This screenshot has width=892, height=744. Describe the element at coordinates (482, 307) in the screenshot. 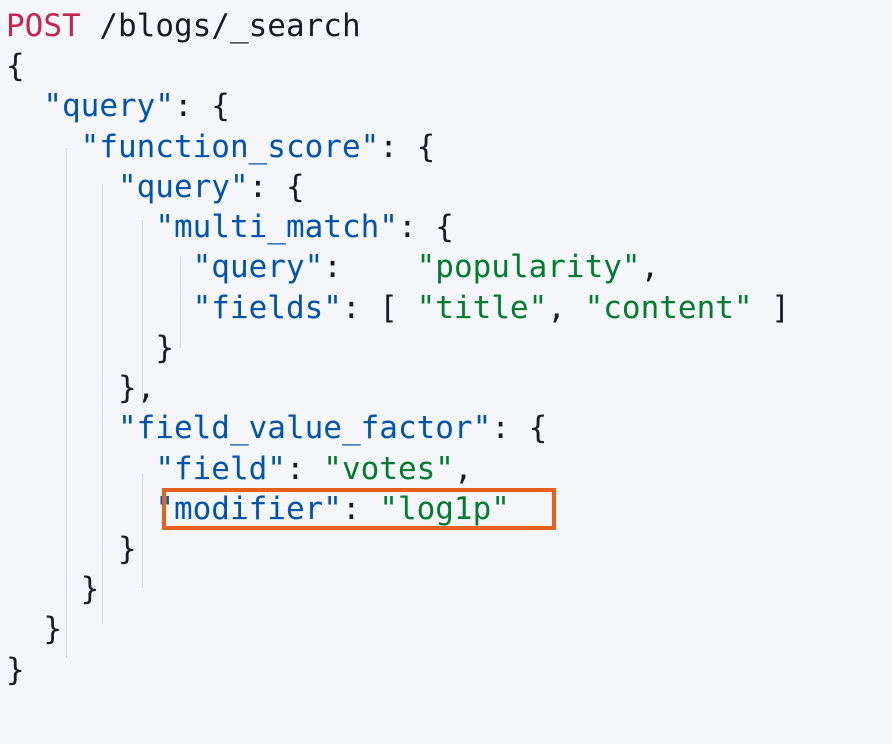

I see `json-value-title: "title"` at that location.